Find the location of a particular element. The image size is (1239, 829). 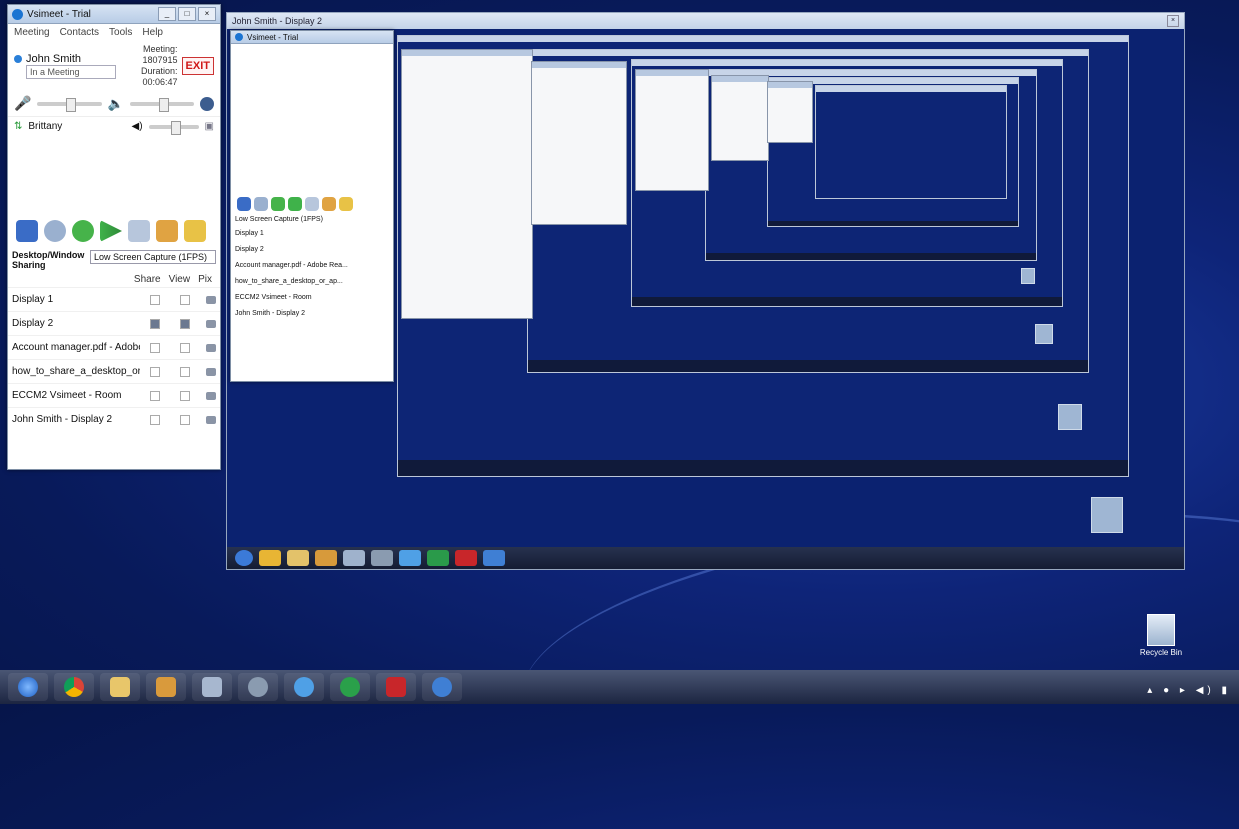

whiteboard-icon is located at coordinates (55, 231).